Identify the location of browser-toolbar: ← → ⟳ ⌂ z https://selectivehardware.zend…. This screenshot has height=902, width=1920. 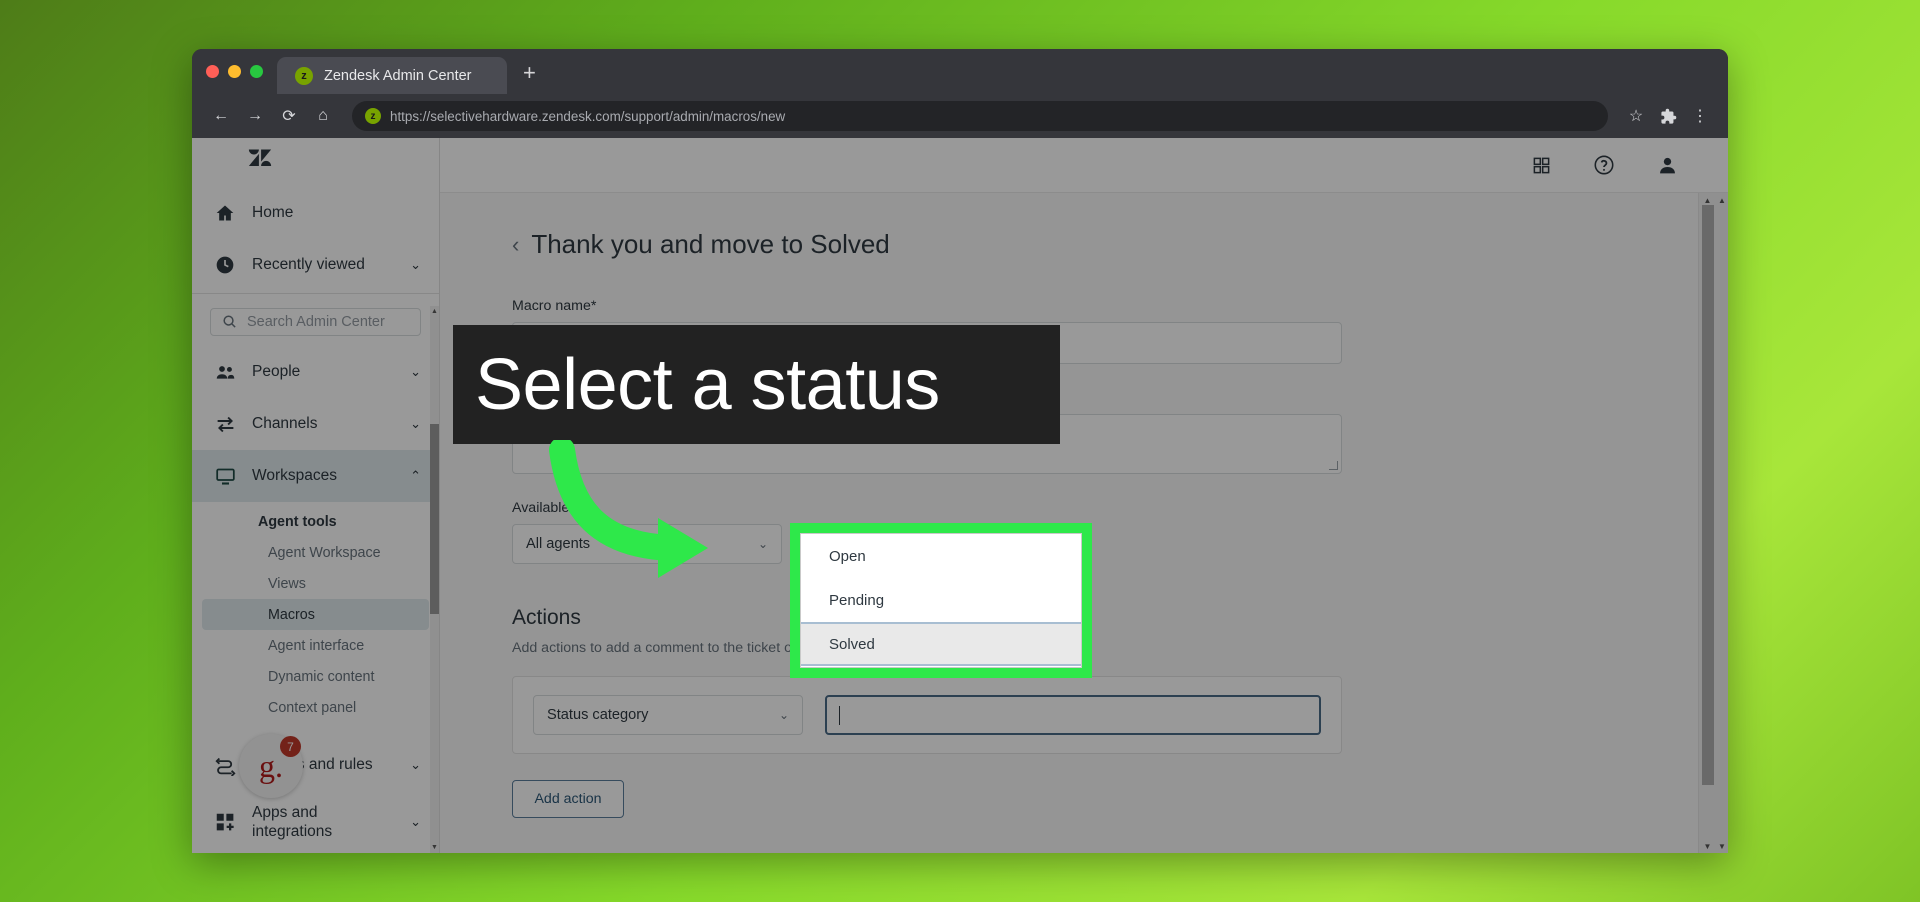
(960, 116).